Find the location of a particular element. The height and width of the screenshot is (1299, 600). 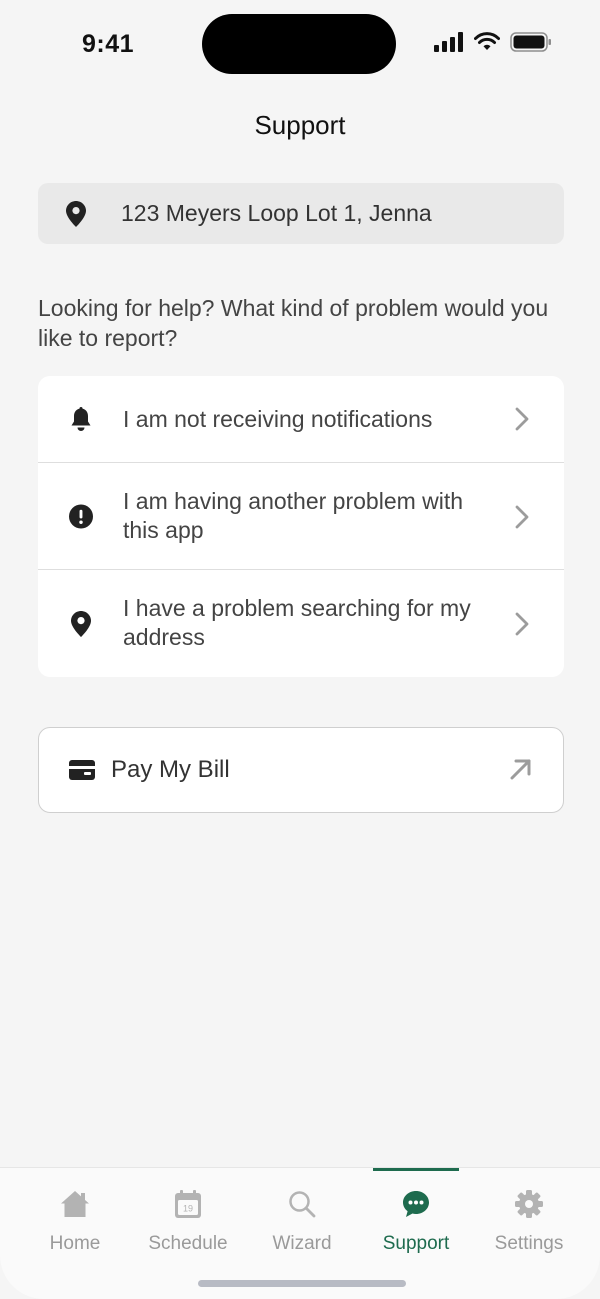

status-icons is located at coordinates (493, 42).